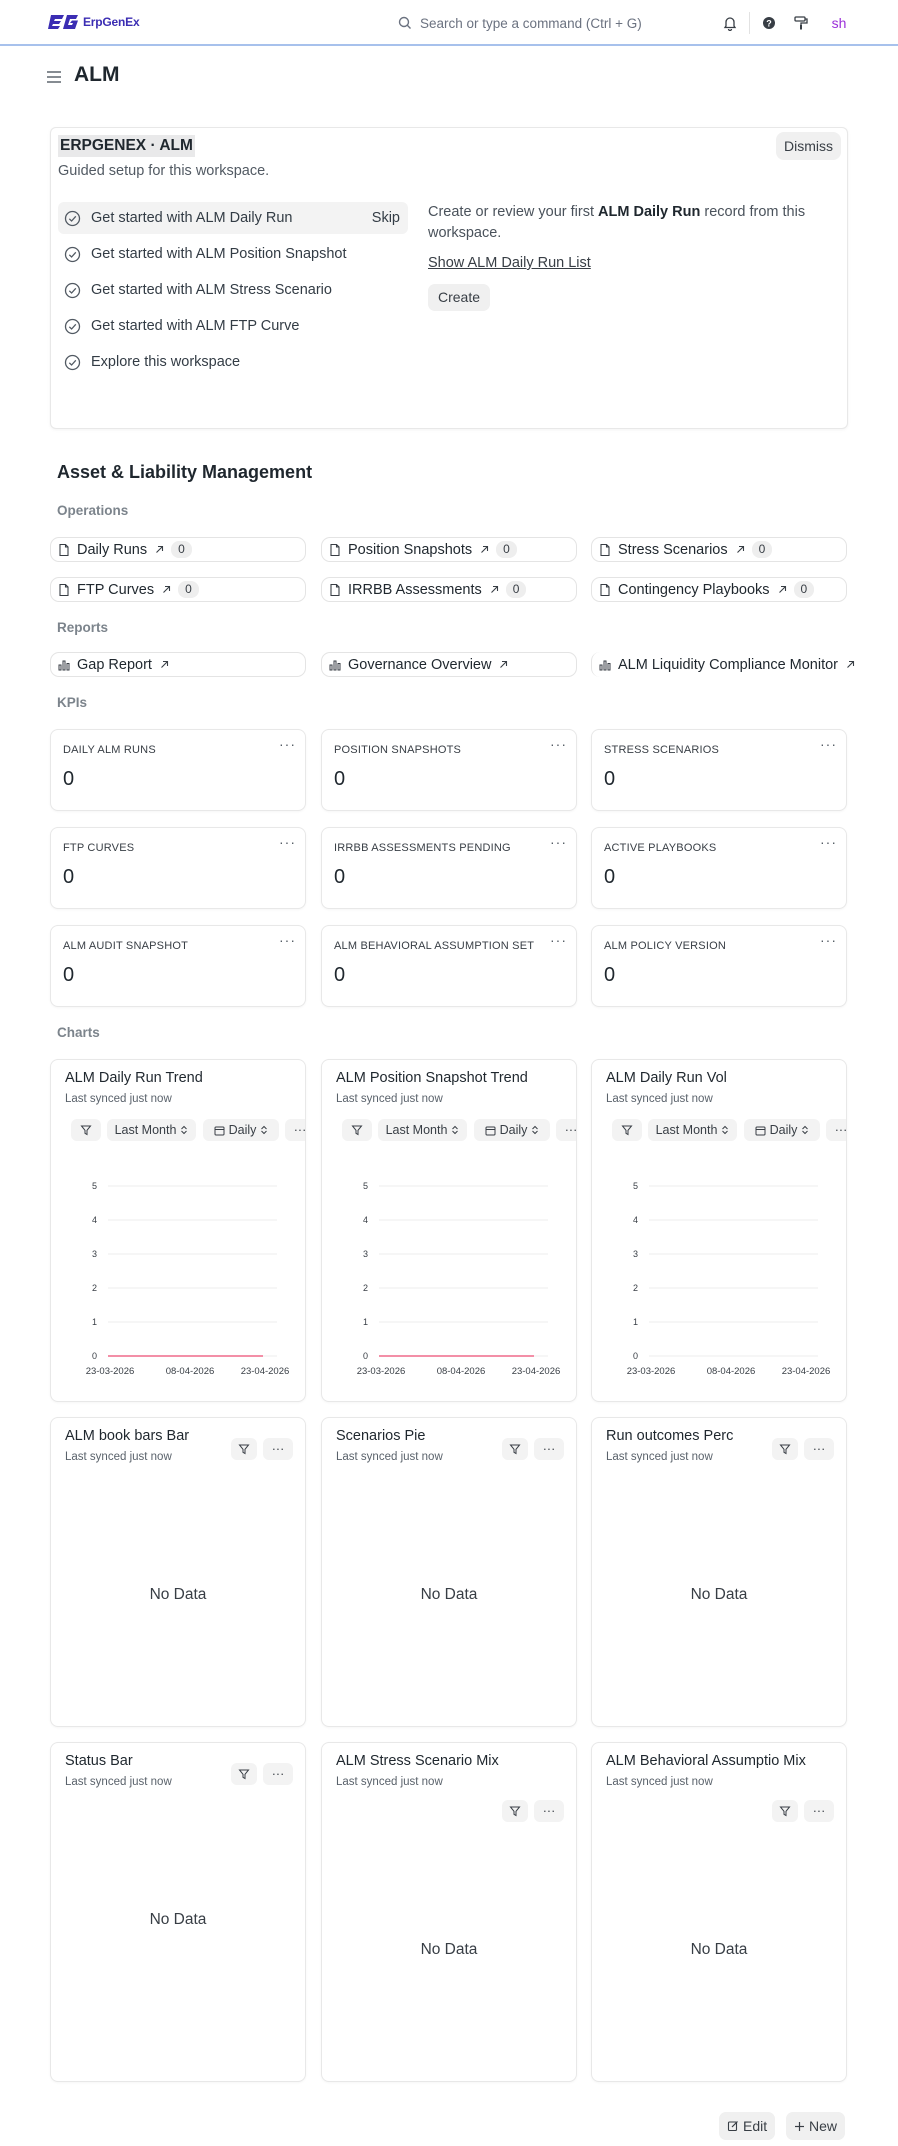 The image size is (898, 2146). Describe the element at coordinates (729, 1279) in the screenshot. I see `line-chart-svg: 0 1 2 3 4 5 23-03-2026 08-04-2026 23-04-2026` at that location.